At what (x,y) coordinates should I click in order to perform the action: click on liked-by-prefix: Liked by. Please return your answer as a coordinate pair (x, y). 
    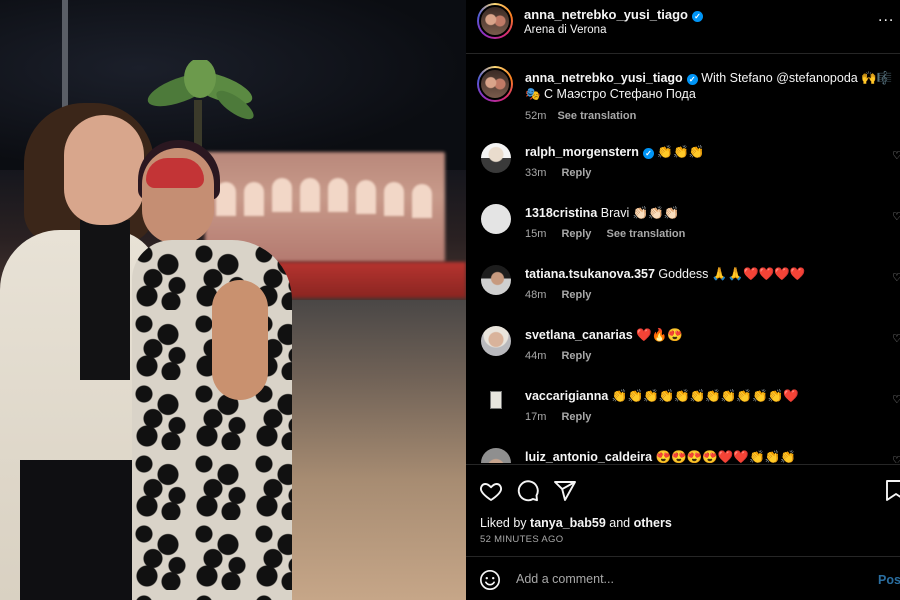
    Looking at the image, I should click on (503, 523).